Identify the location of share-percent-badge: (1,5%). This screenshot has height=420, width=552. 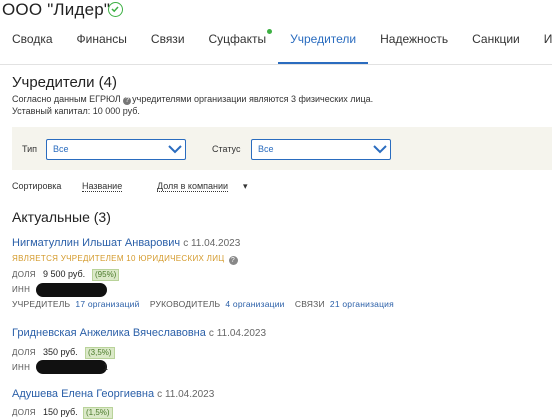
(98, 413).